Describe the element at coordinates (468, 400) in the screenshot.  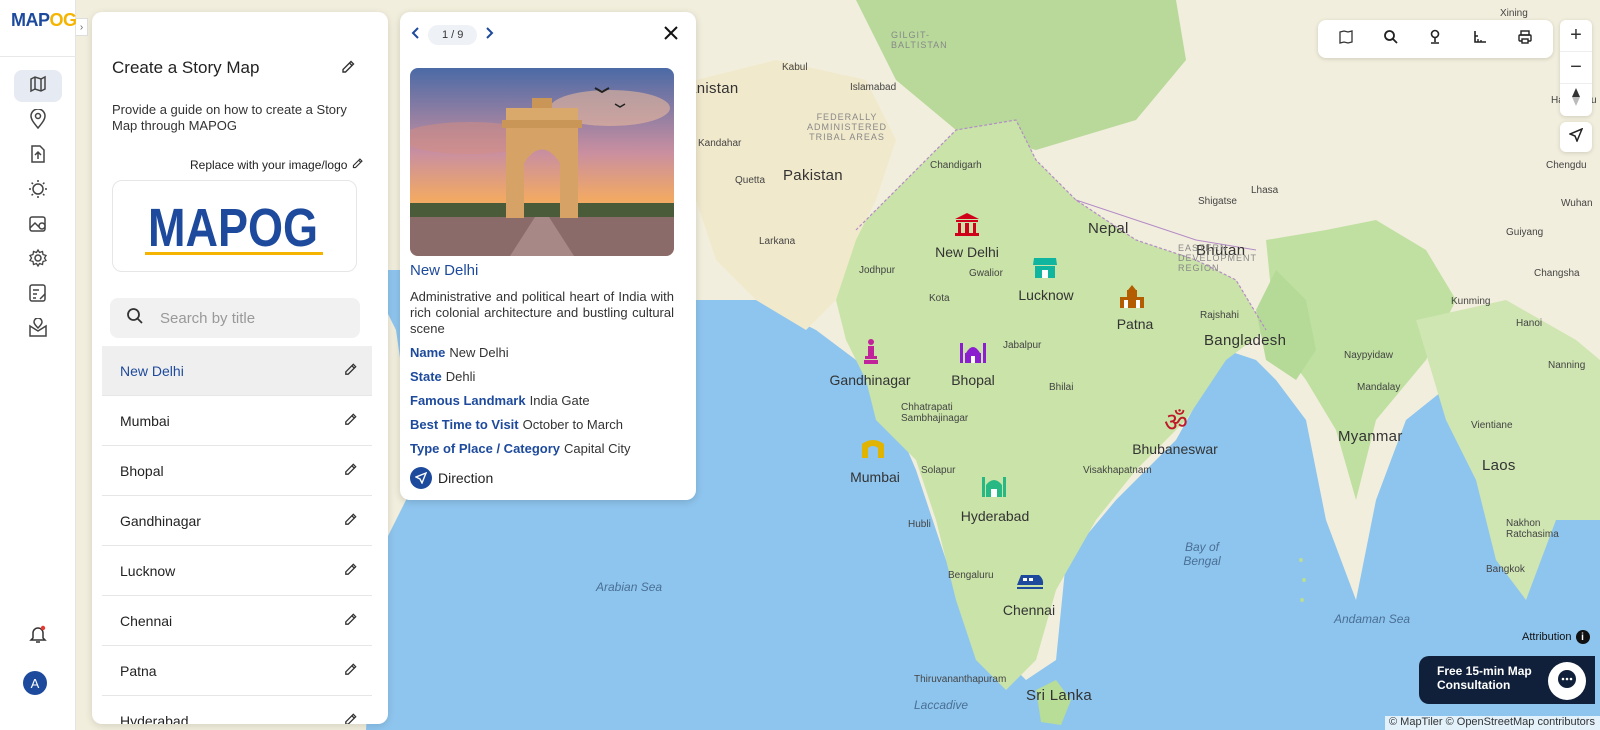
I see `attribute-key: Famous Landmark` at that location.